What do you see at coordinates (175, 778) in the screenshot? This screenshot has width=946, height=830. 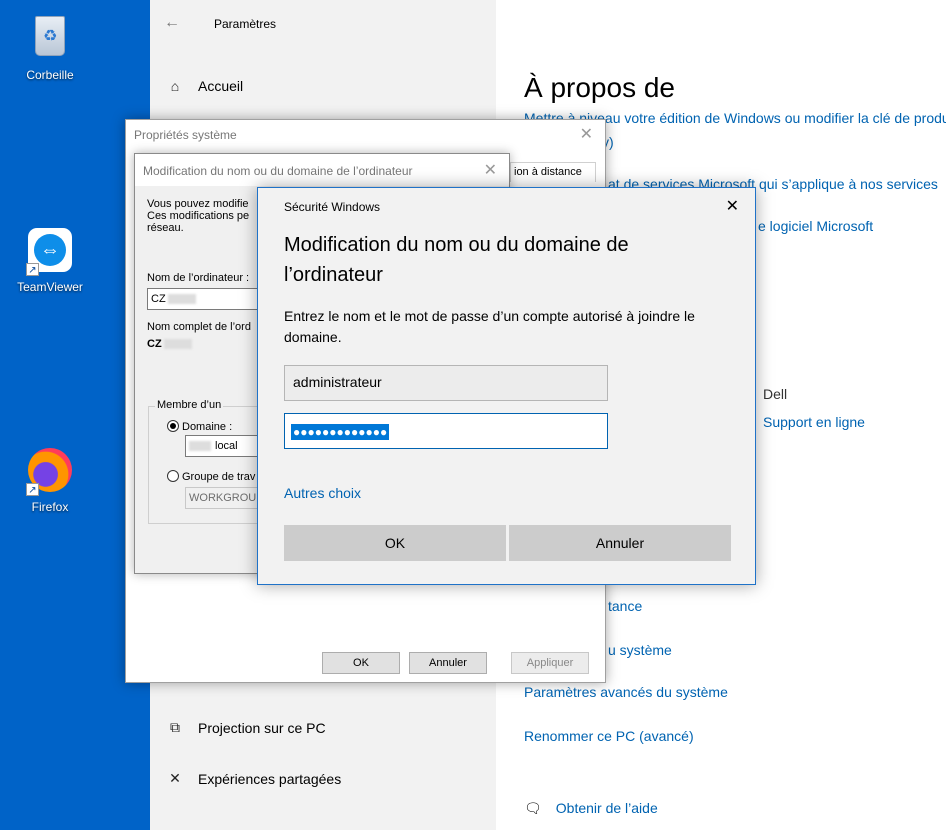 I see `shared-experiences-icon: ✕` at bounding box center [175, 778].